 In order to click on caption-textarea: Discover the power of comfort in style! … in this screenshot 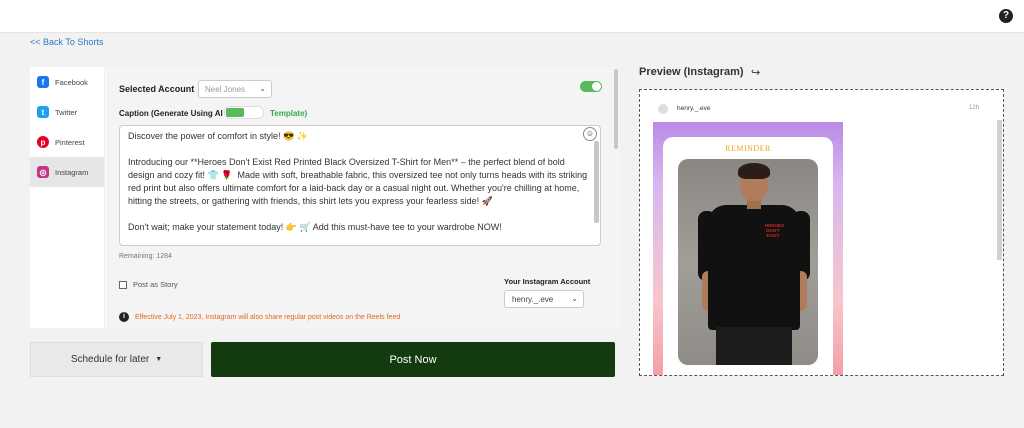, I will do `click(360, 185)`.